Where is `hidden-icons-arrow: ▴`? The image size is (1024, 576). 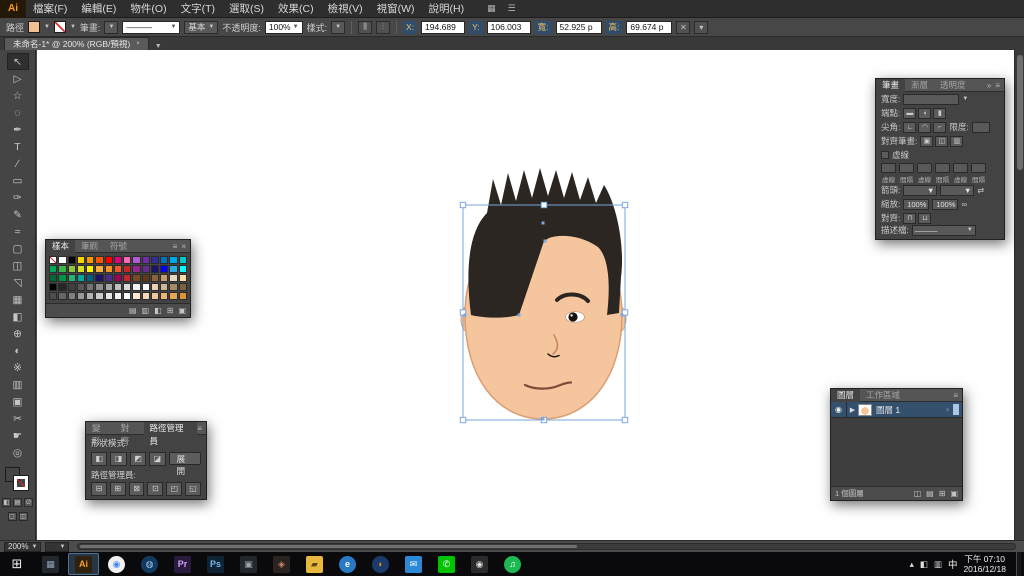
hidden-icons-arrow: ▴ is located at coordinates (912, 564).